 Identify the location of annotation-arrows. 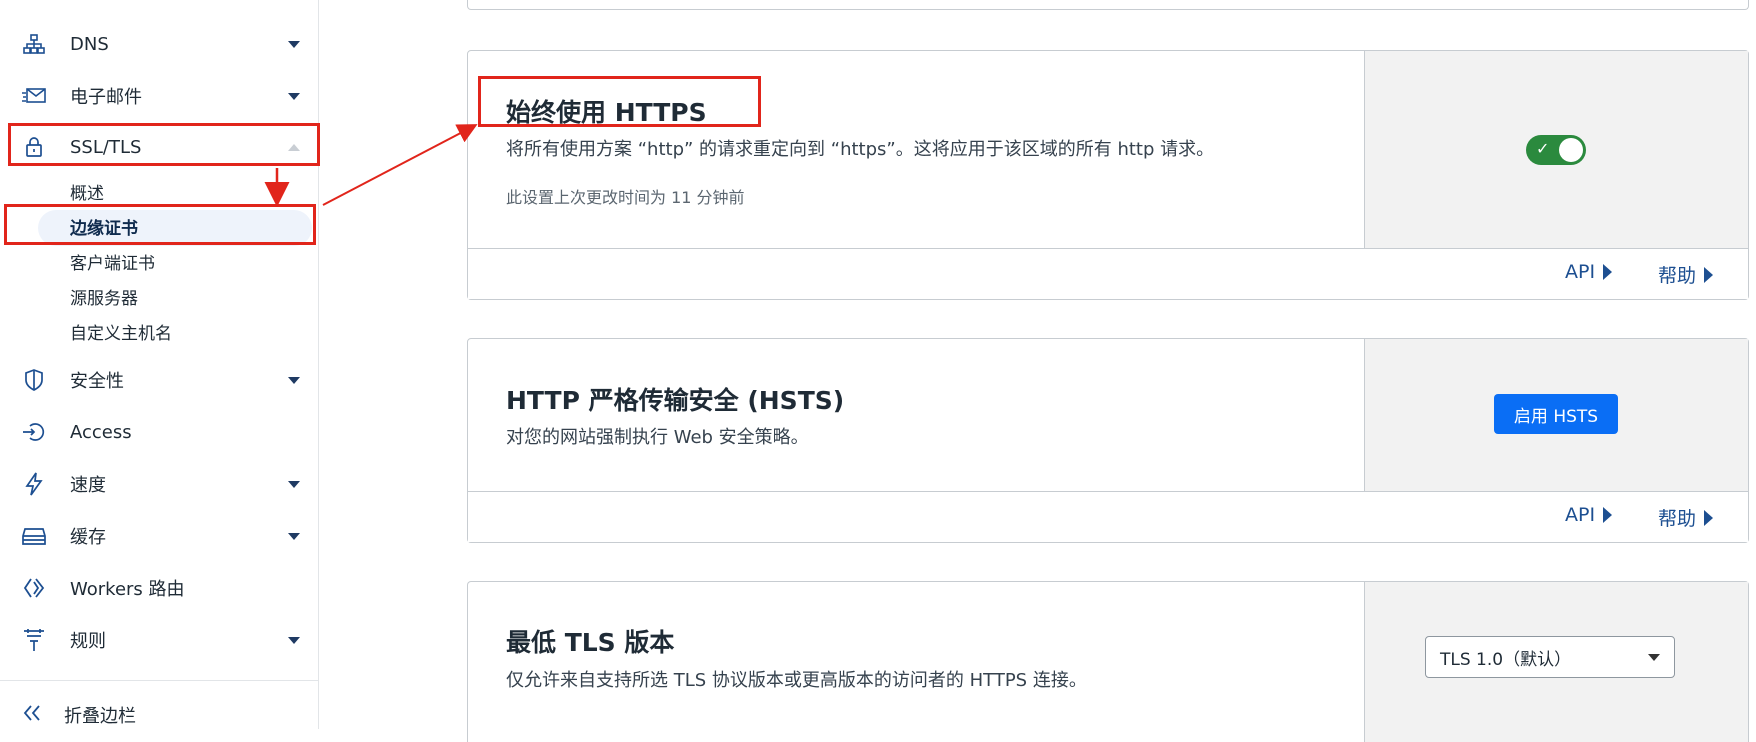
(371, 165).